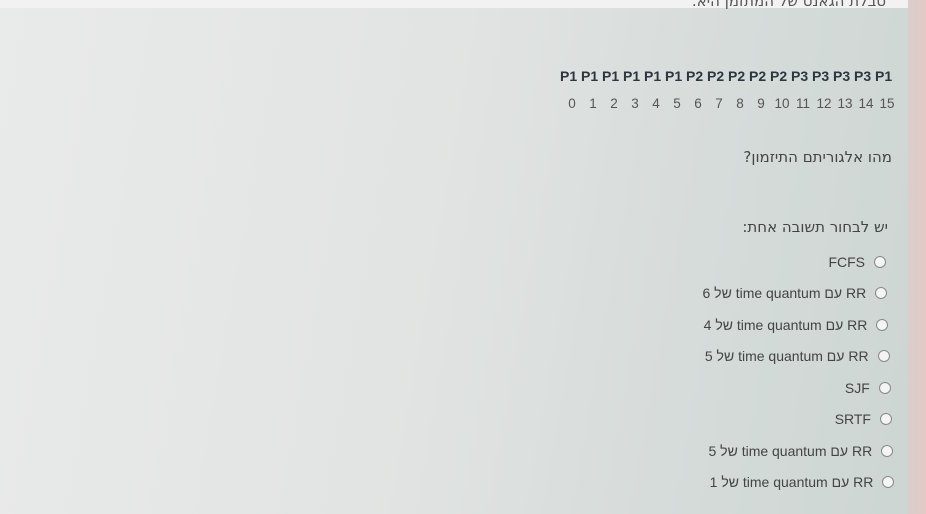 This screenshot has height=514, width=926. I want to click on gantt-tick-label: 3, so click(635, 103).